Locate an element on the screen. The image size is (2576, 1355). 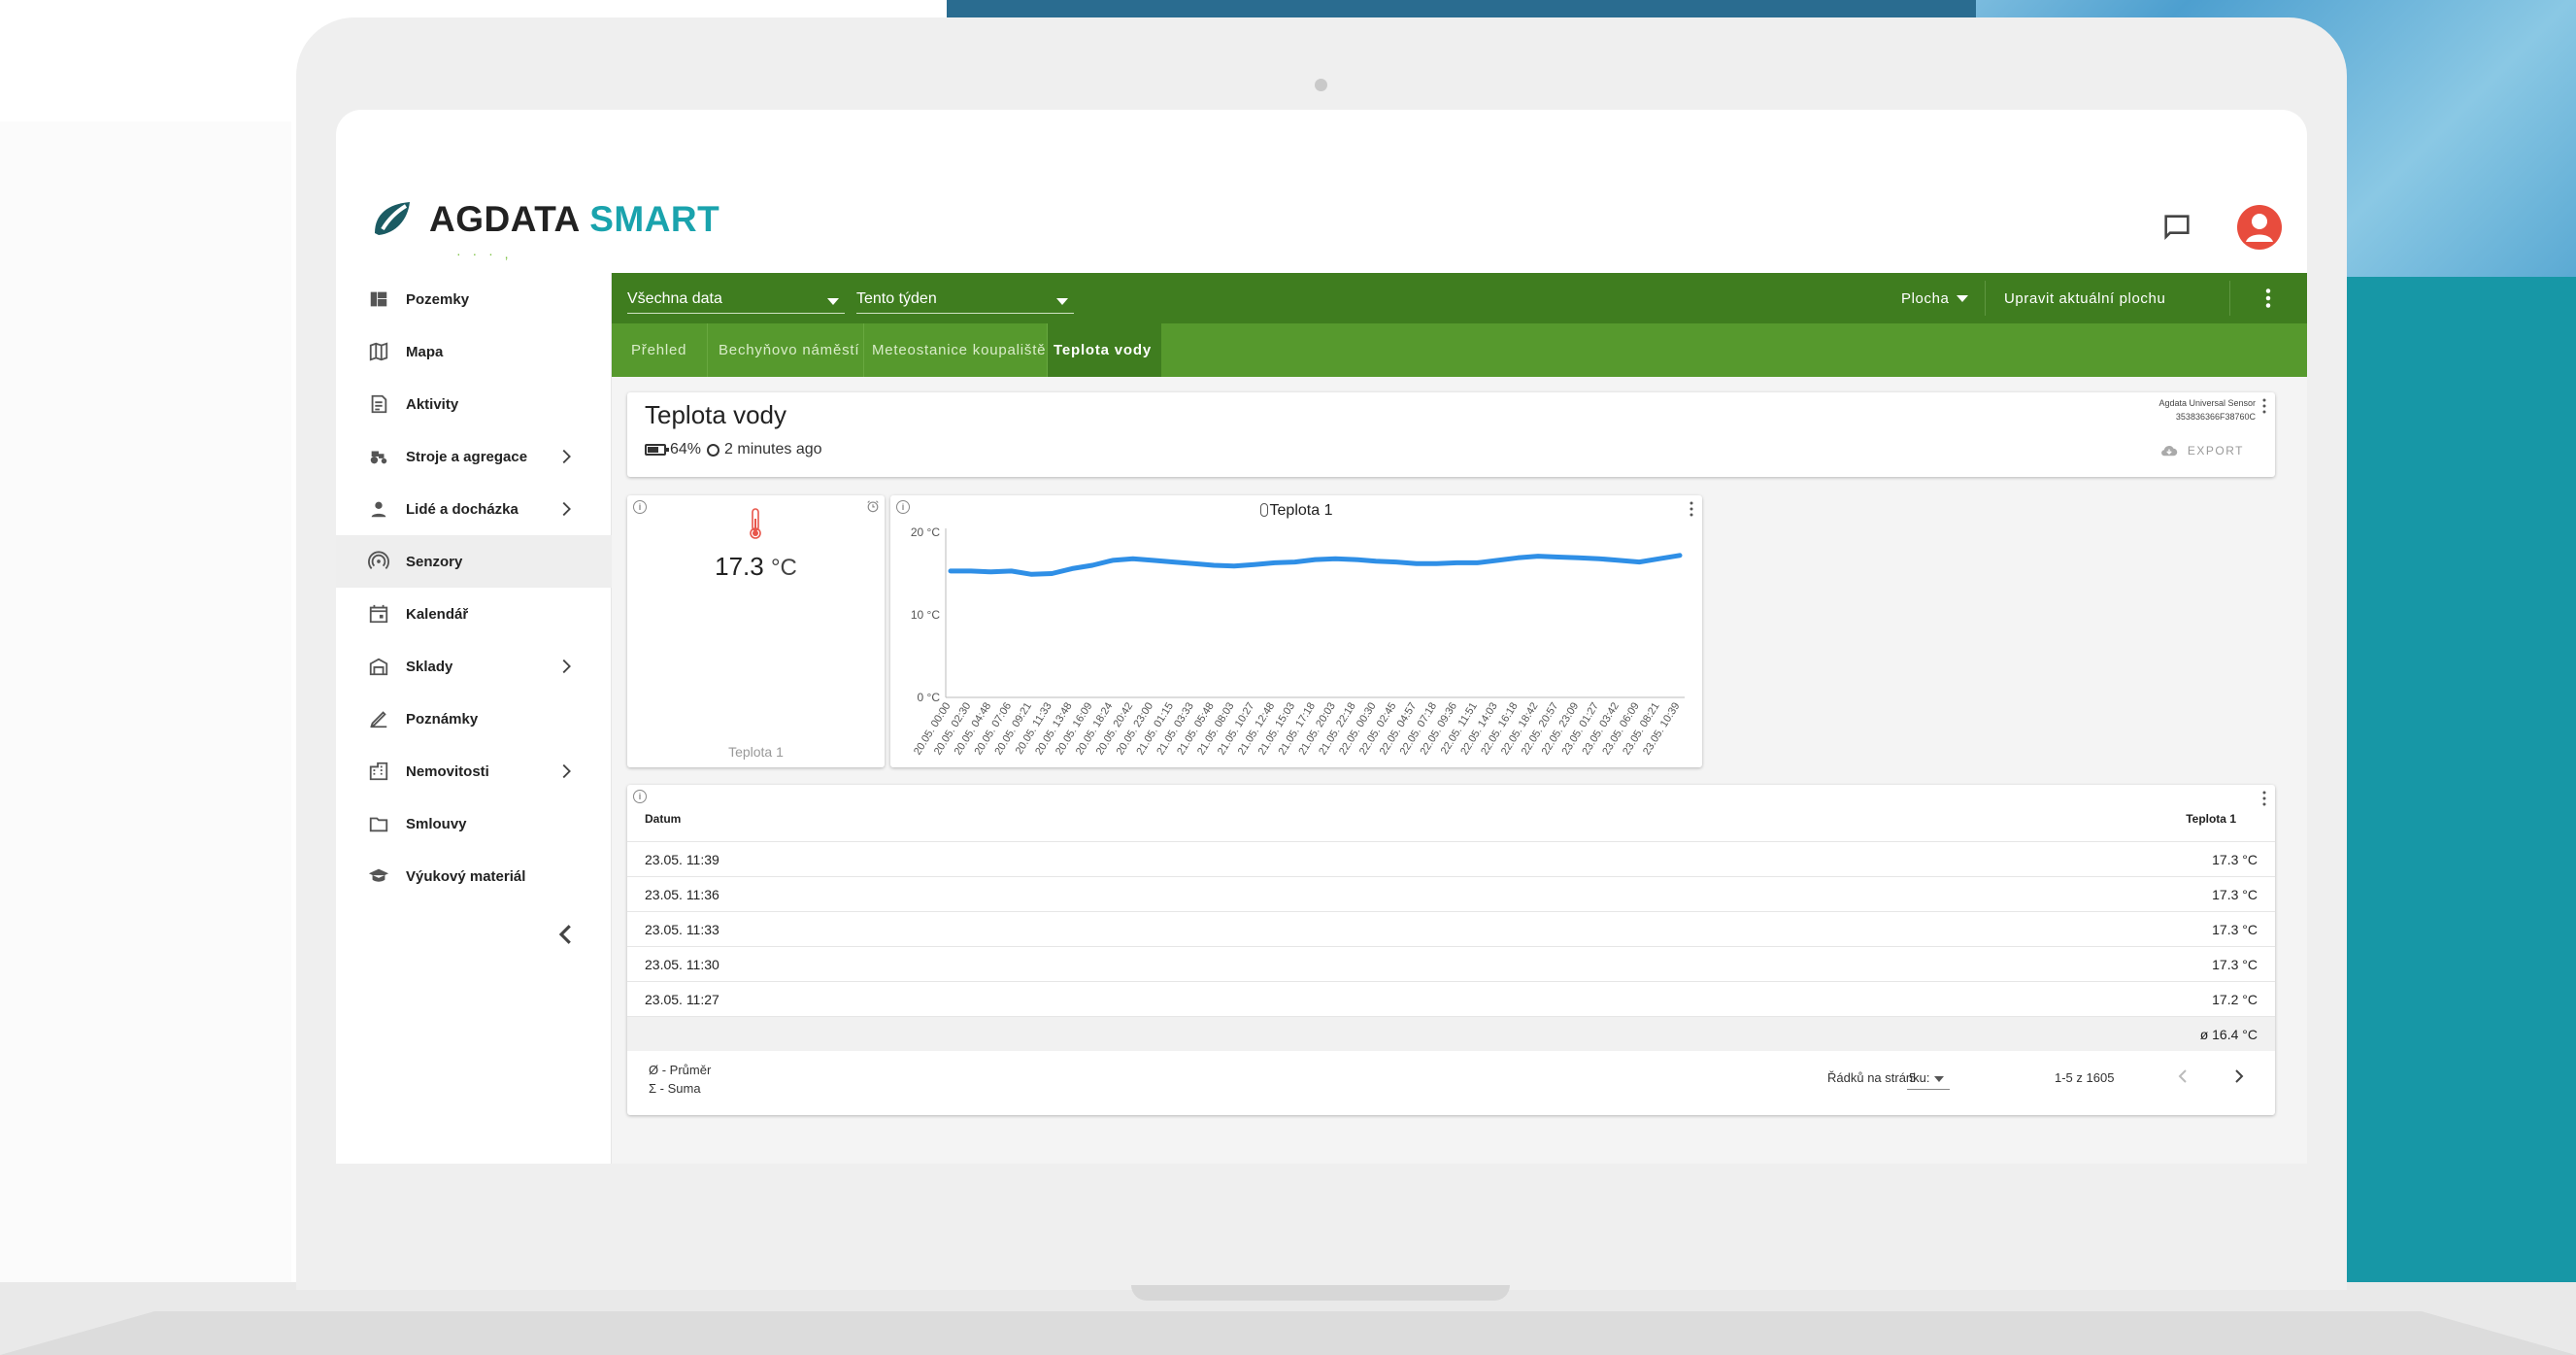
cell-datum: 23.05. 11:33 is located at coordinates (682, 929).